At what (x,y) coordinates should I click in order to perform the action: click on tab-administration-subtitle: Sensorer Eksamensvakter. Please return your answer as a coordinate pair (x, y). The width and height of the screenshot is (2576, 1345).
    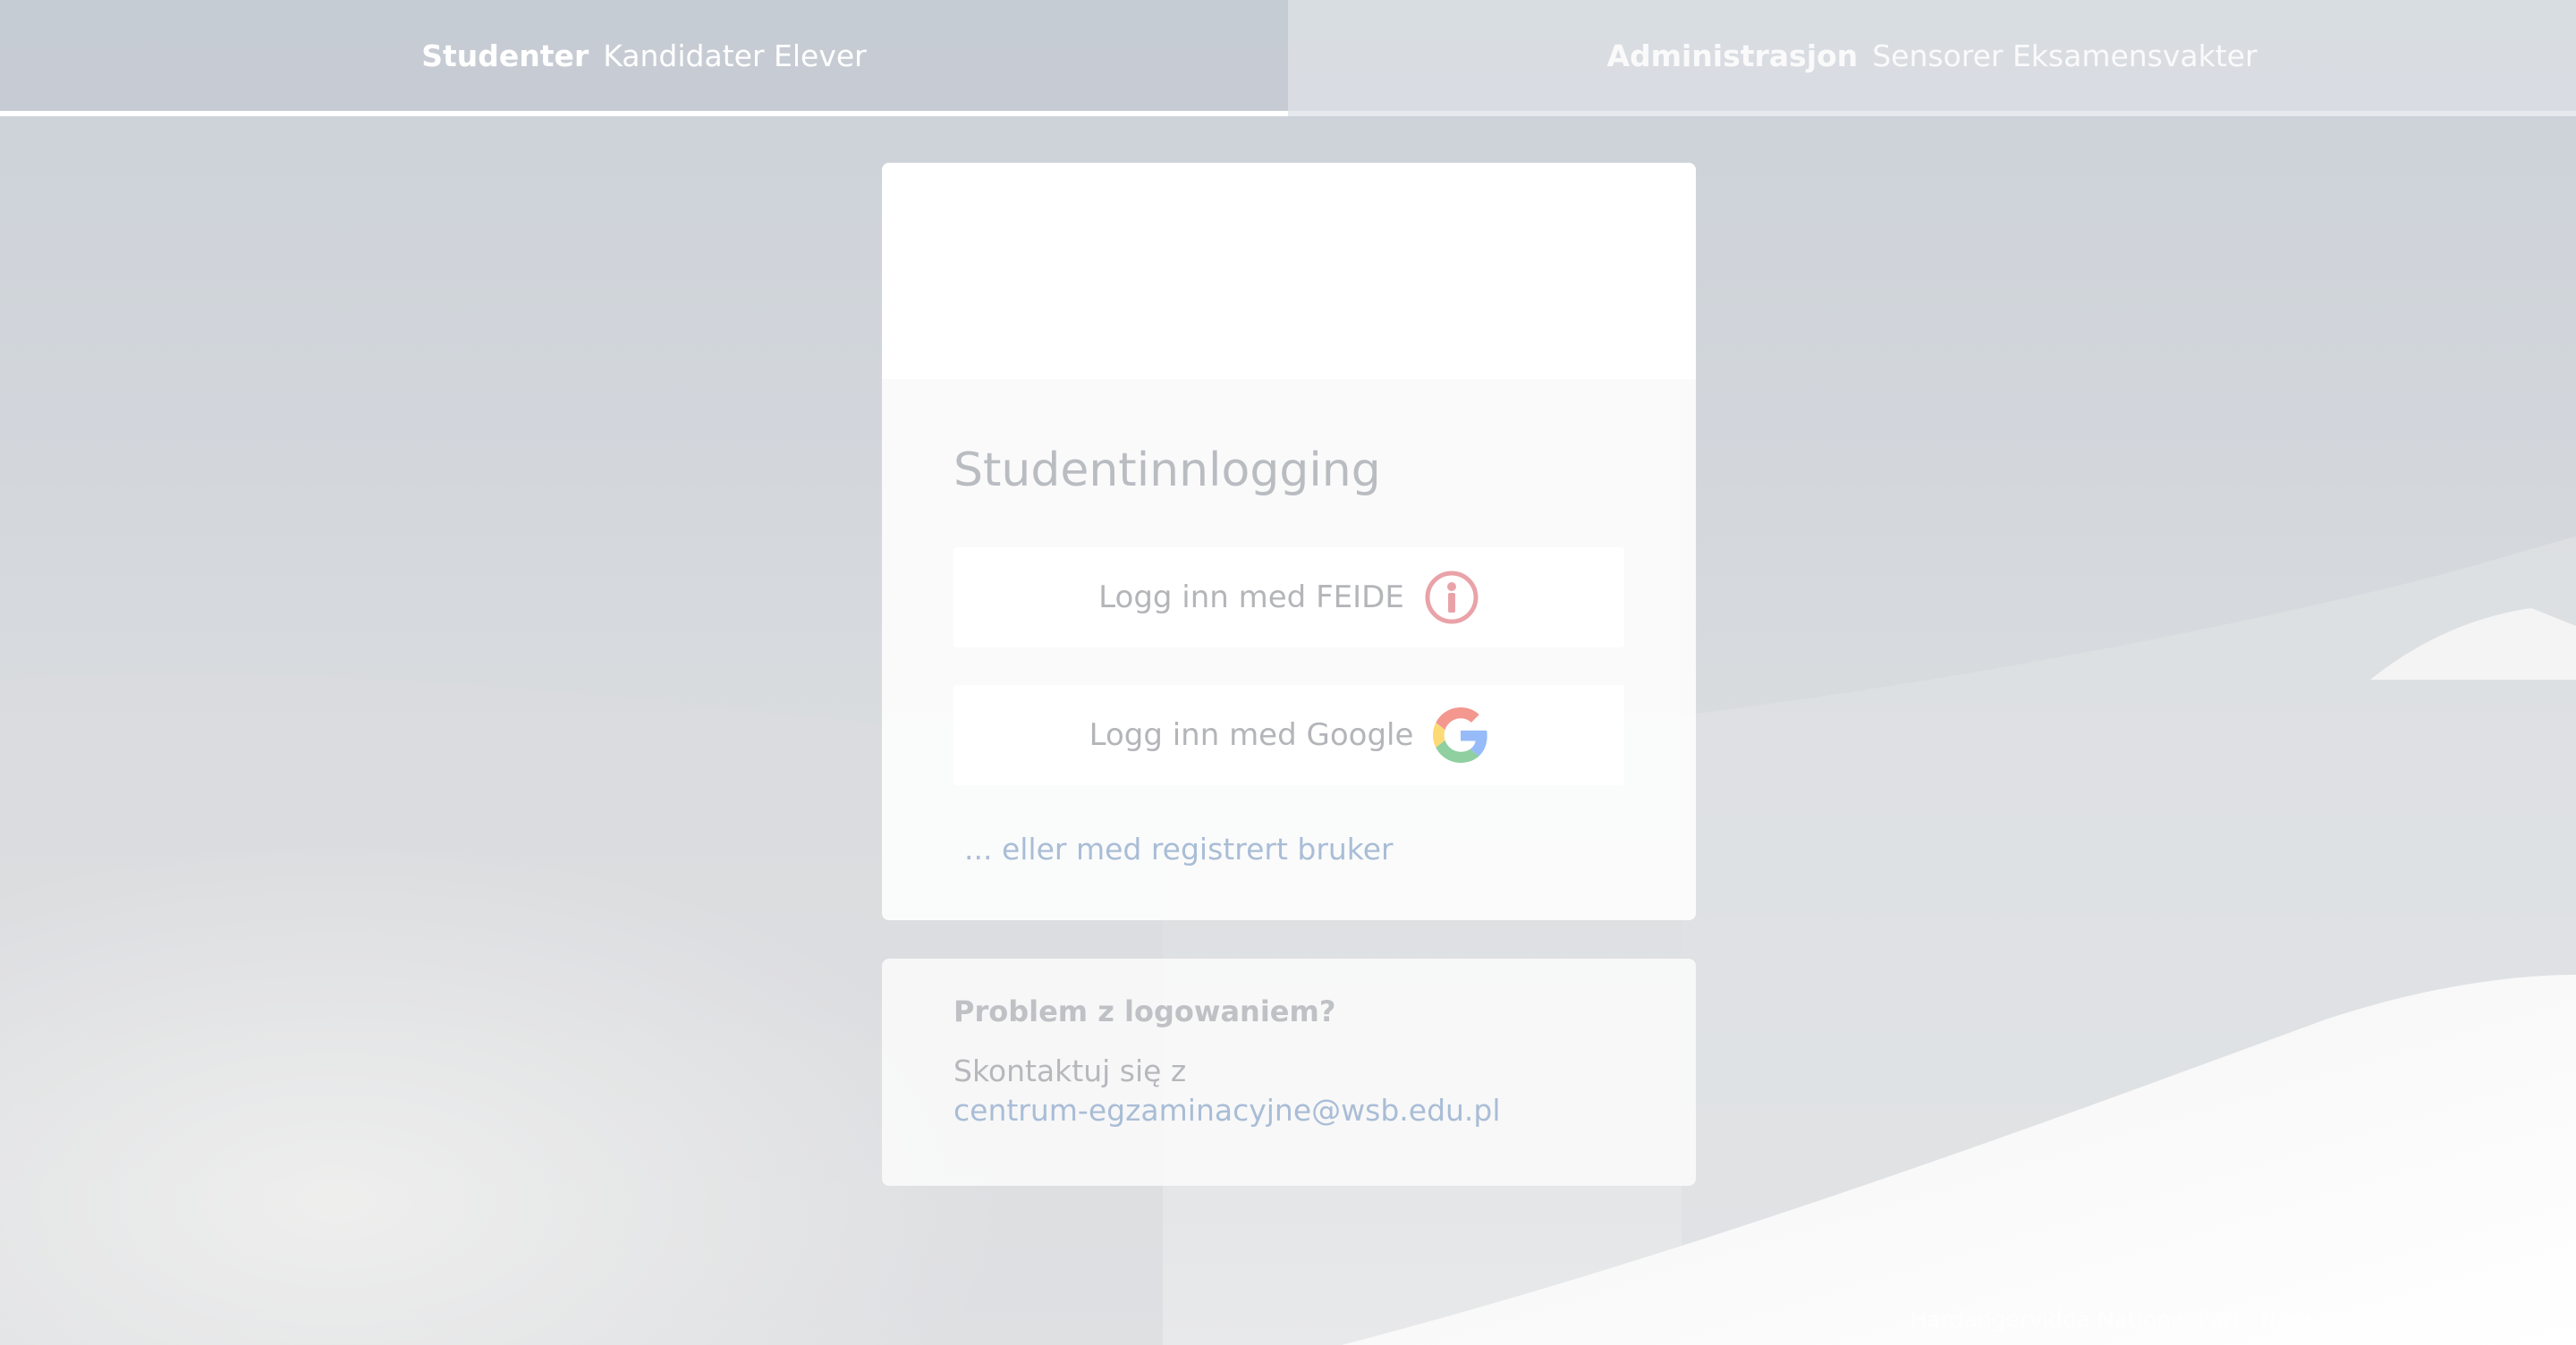
    Looking at the image, I should click on (2065, 55).